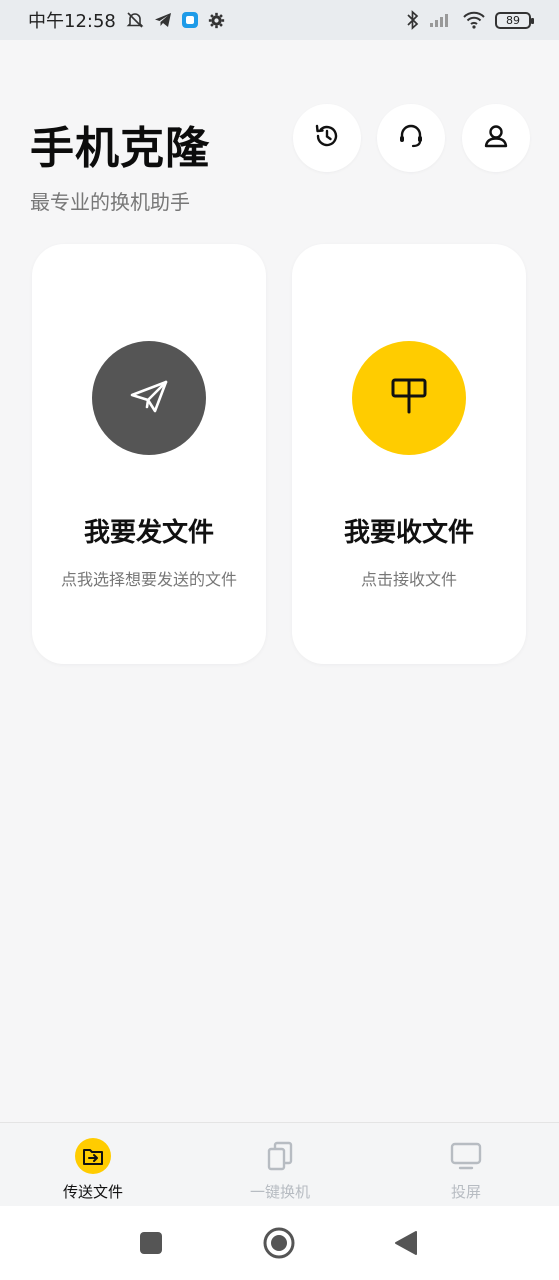 This screenshot has width=559, height=1280. I want to click on receive-file-card: 我要收文件 点击接收文件, so click(409, 454).